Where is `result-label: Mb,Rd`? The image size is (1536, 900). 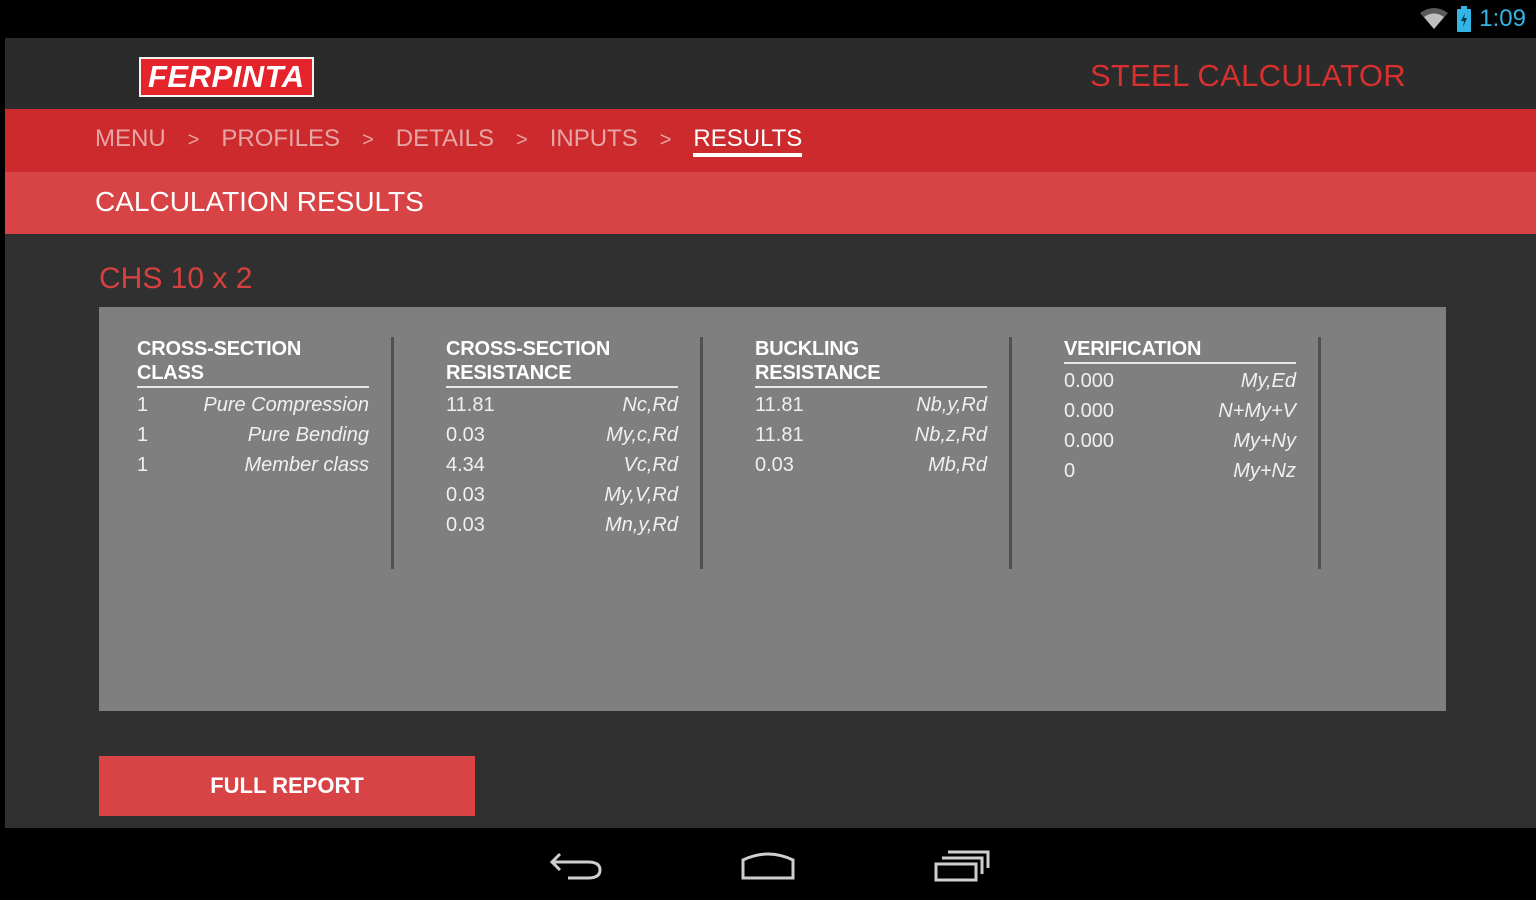
result-label: Mb,Rd is located at coordinates (957, 464).